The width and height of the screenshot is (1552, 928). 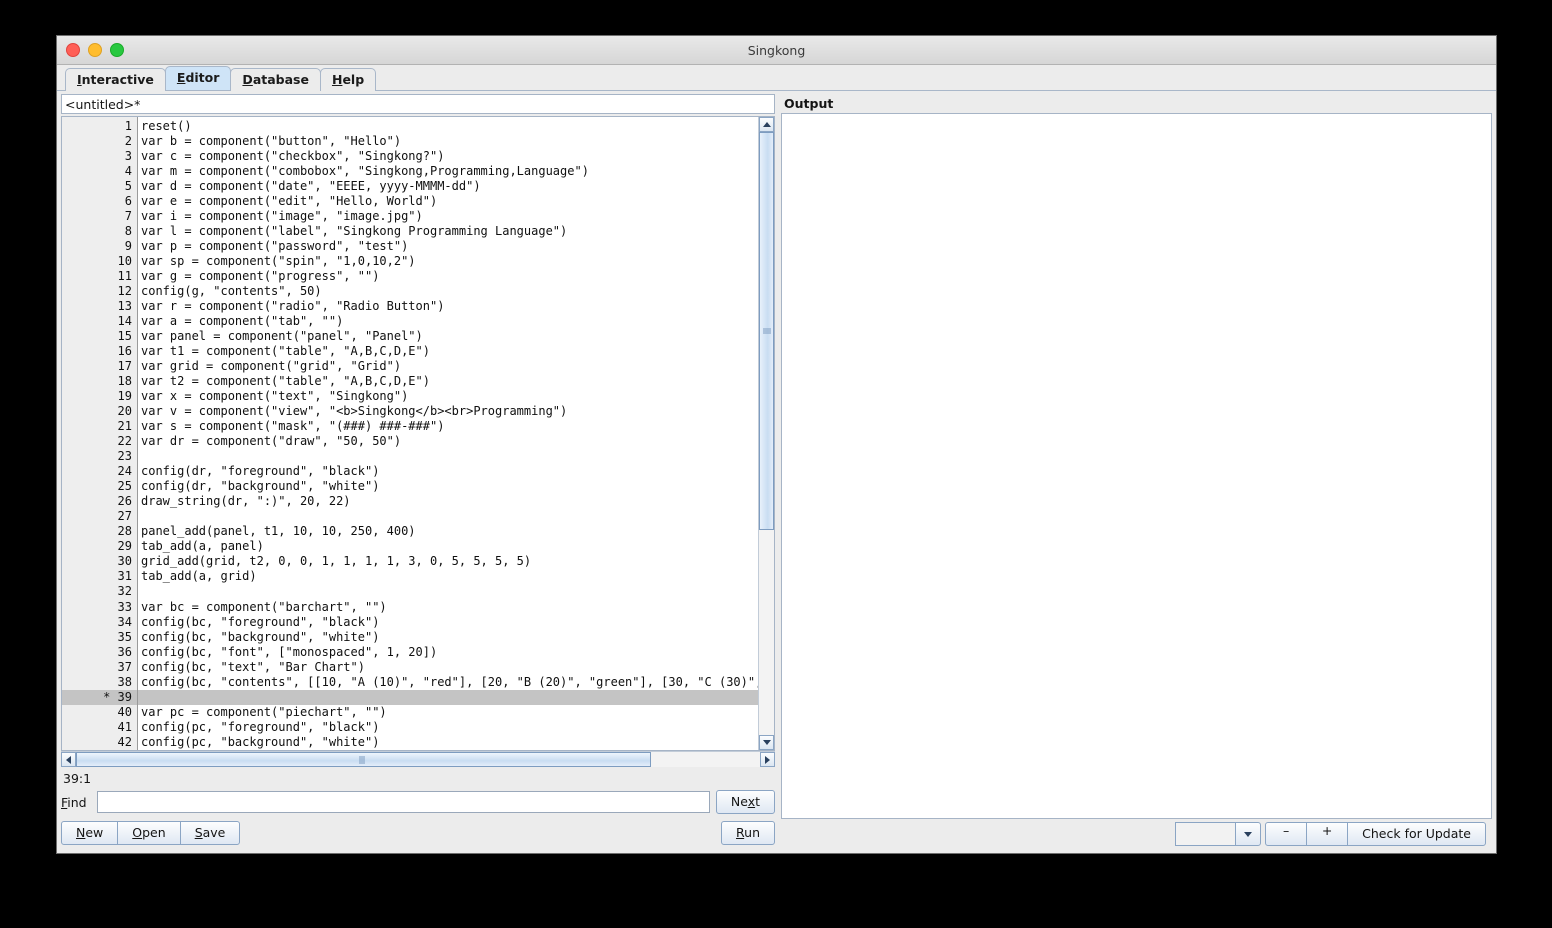 What do you see at coordinates (73, 50) in the screenshot?
I see `close-button` at bounding box center [73, 50].